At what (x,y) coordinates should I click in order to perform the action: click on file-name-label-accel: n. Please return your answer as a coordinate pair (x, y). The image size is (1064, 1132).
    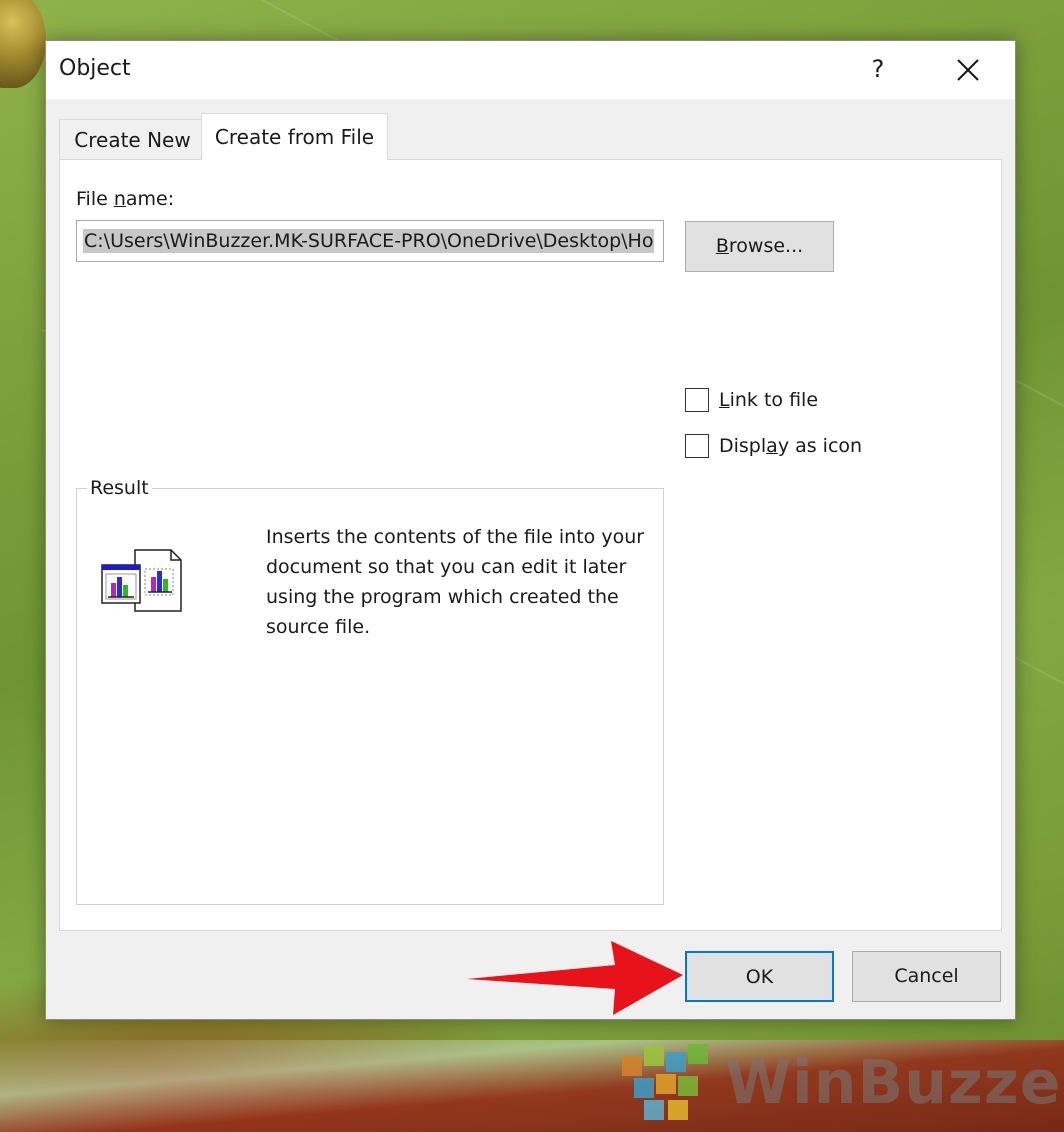
    Looking at the image, I should click on (119, 199).